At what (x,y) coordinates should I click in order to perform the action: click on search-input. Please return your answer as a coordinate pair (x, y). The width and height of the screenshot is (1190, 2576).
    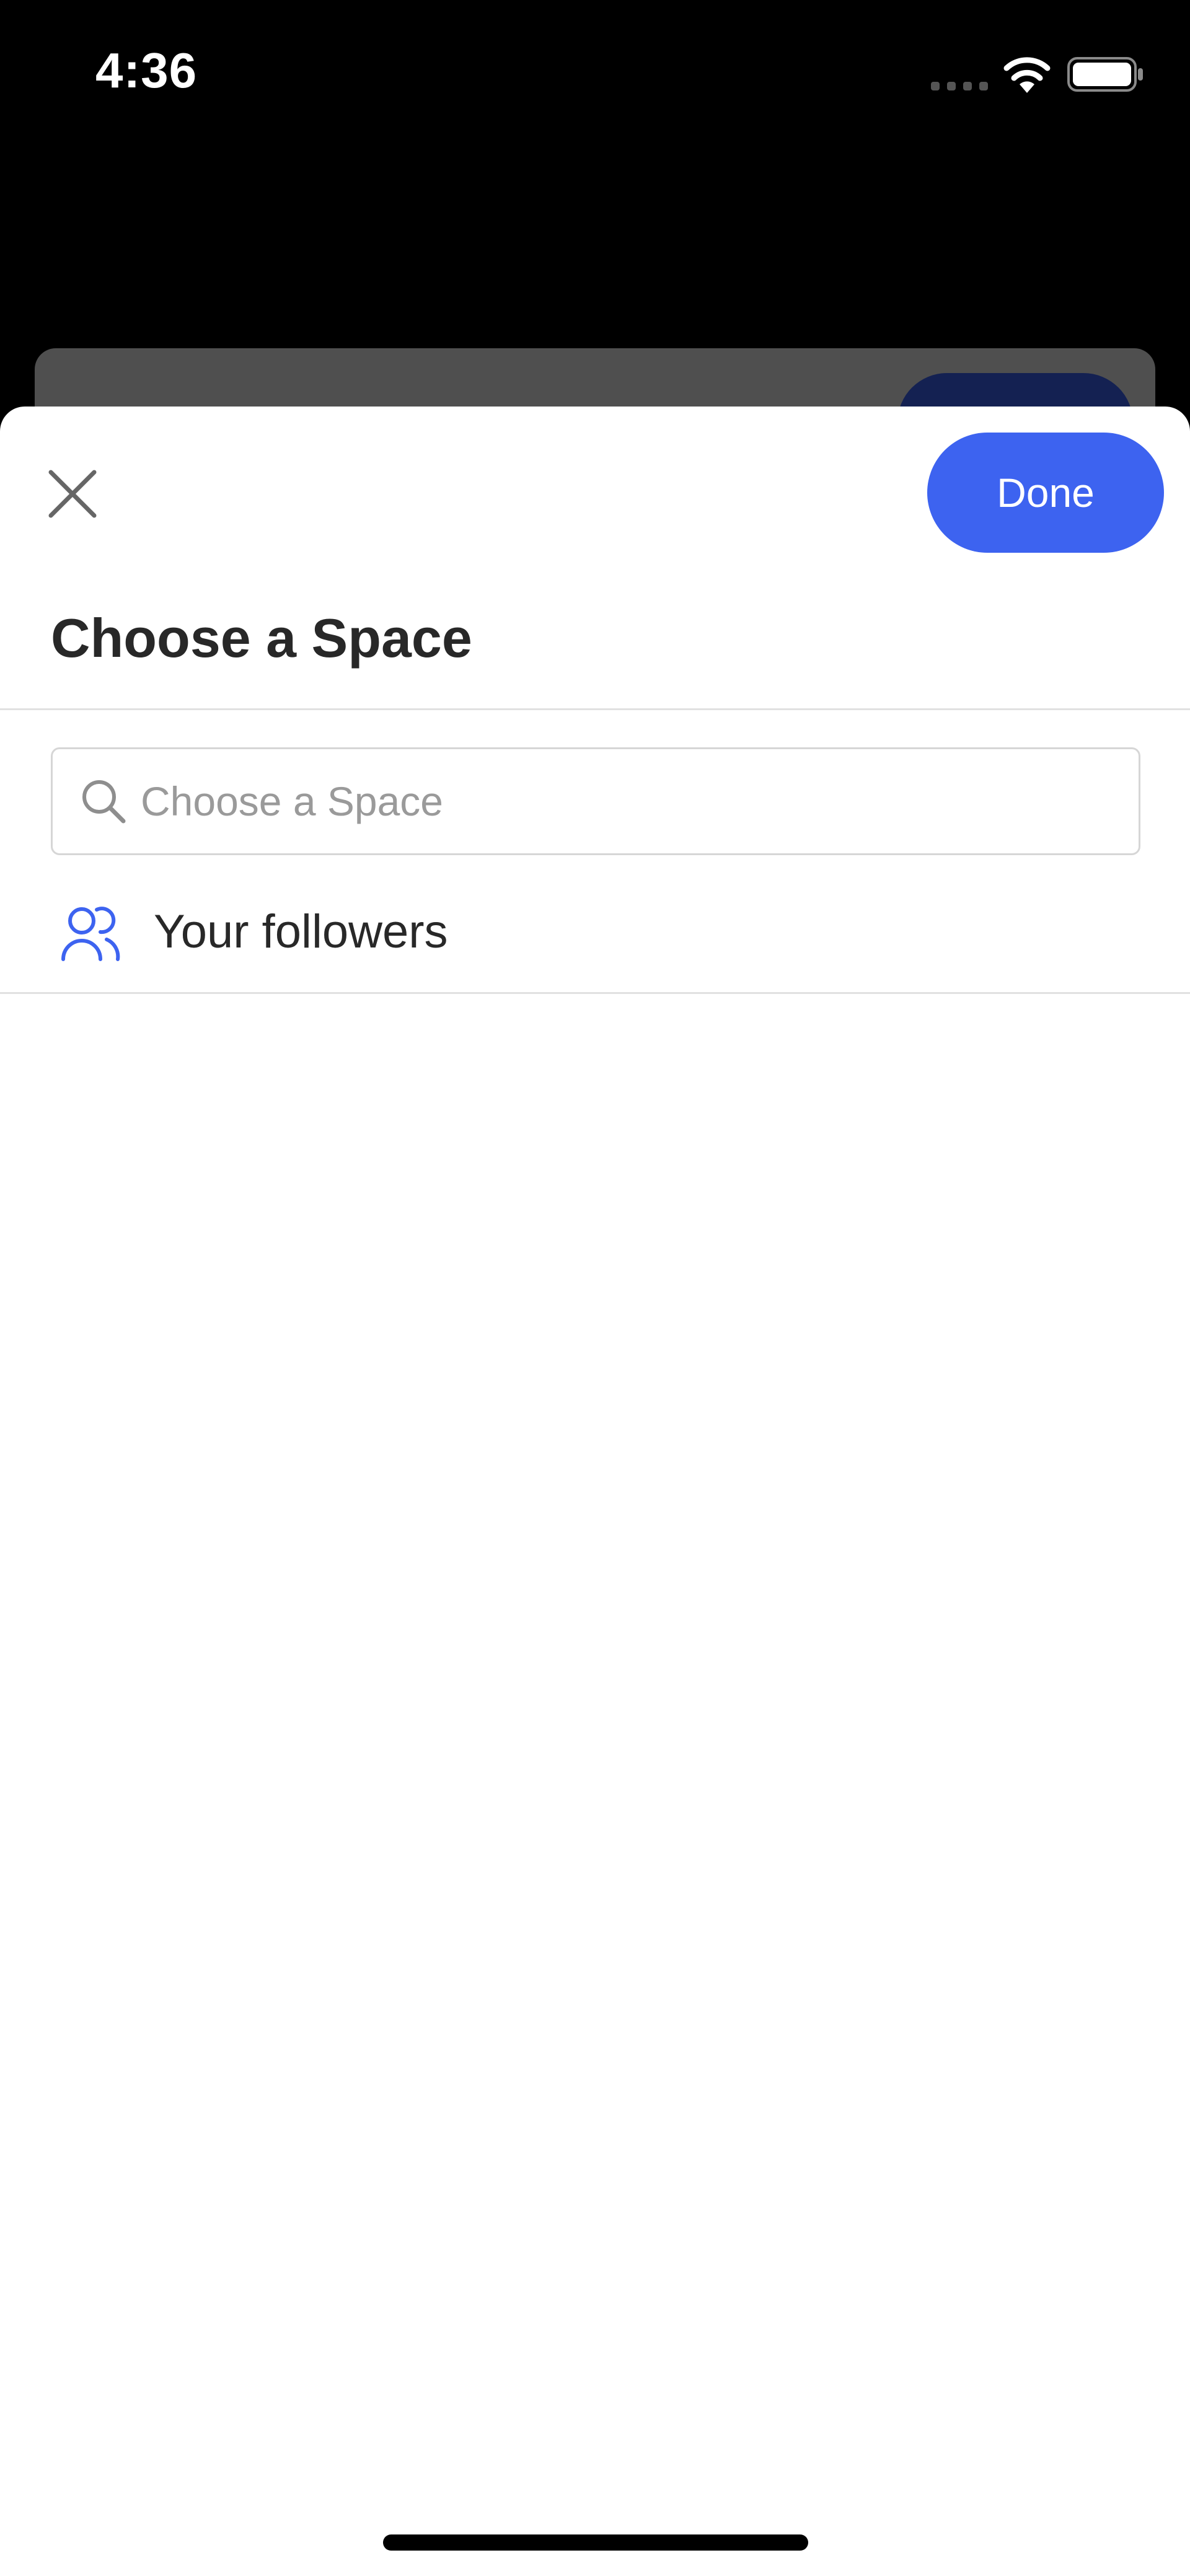
    Looking at the image, I should click on (624, 801).